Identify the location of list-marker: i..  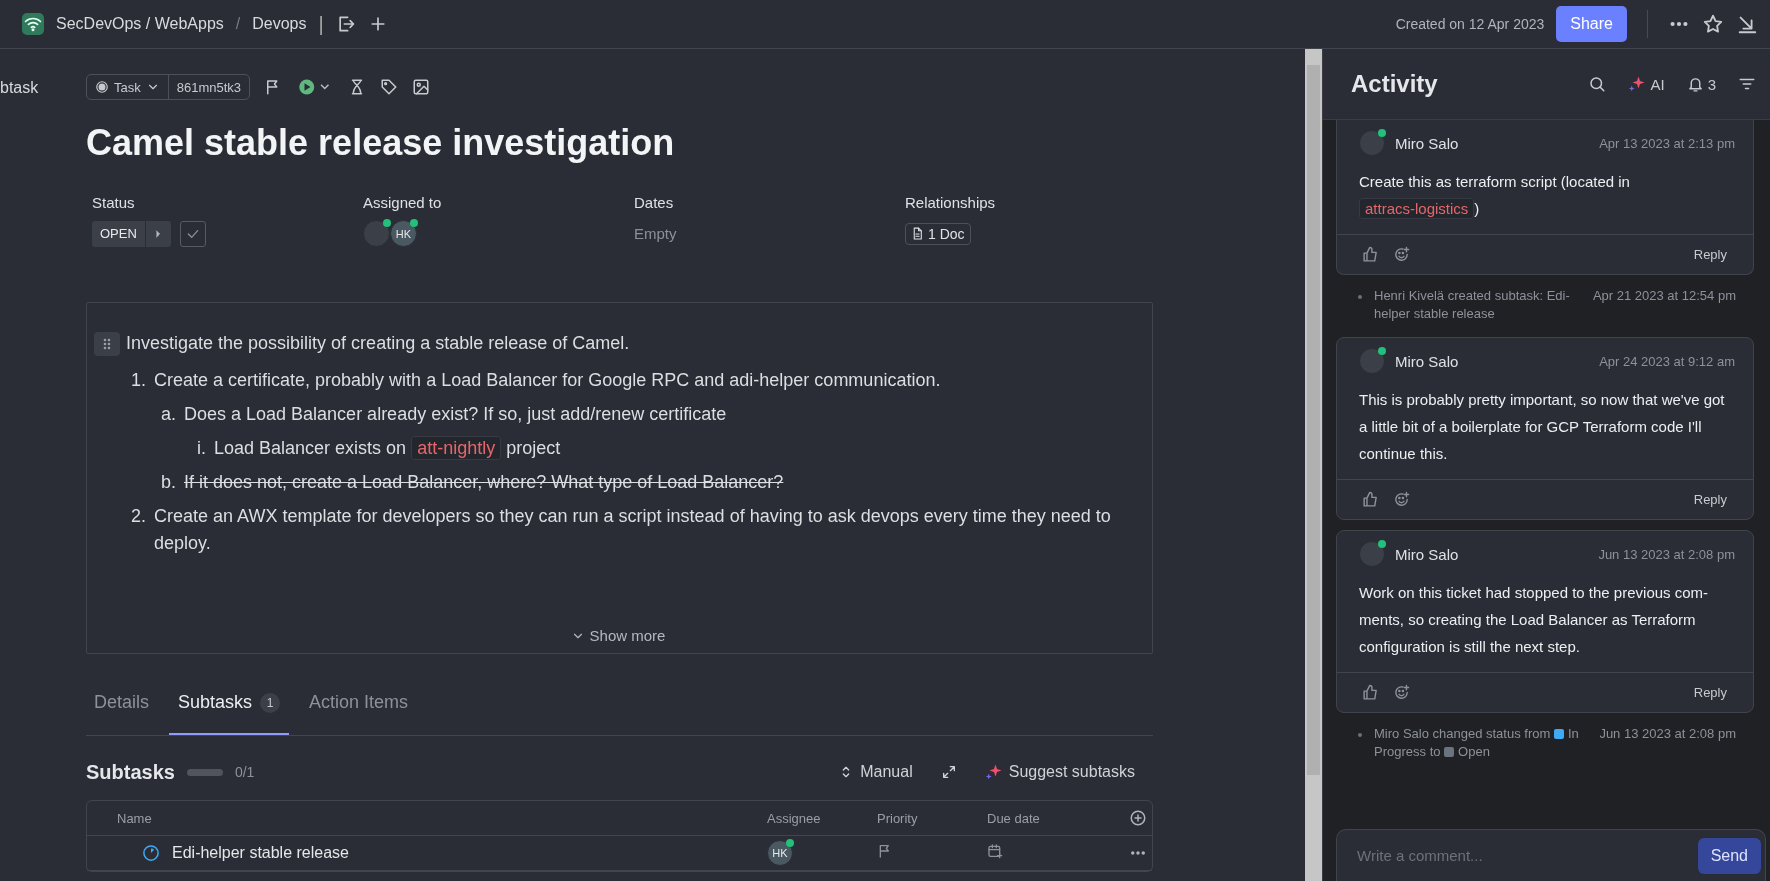
(201, 448).